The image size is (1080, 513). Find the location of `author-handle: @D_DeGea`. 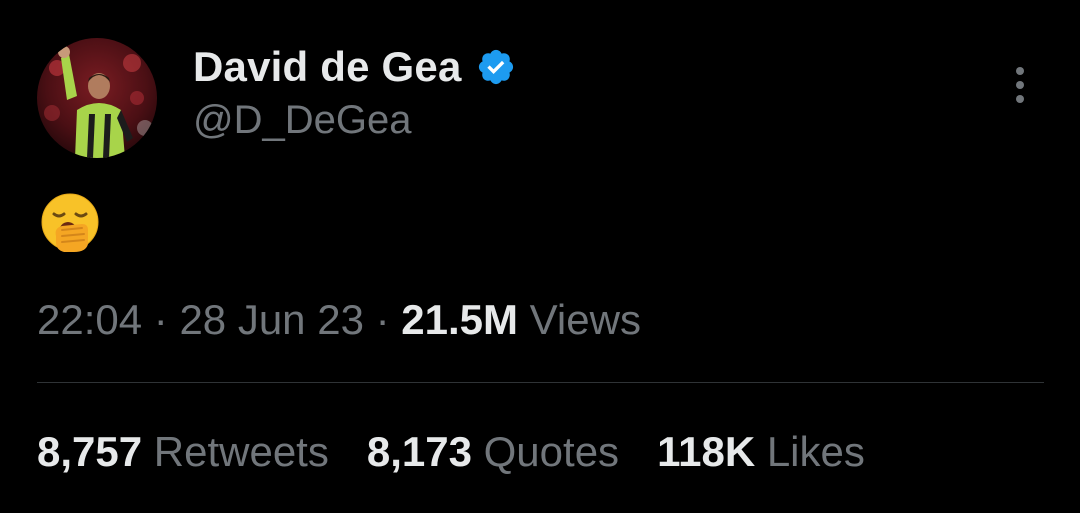

author-handle: @D_DeGea is located at coordinates (302, 120).